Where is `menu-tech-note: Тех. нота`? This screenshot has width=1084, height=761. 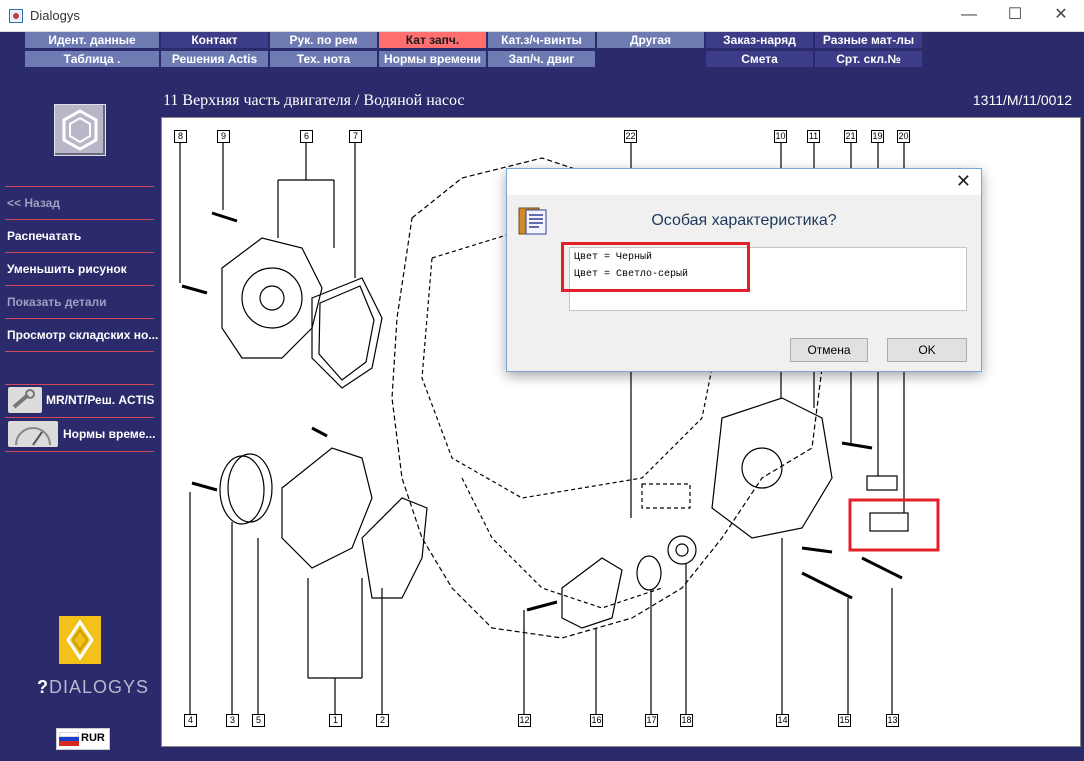
menu-tech-note: Тех. нота is located at coordinates (323, 59).